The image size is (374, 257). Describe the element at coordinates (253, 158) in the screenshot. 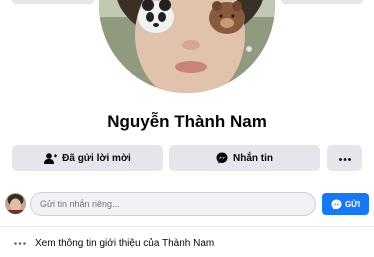

I see `message-label: Nhắn tin` at that location.